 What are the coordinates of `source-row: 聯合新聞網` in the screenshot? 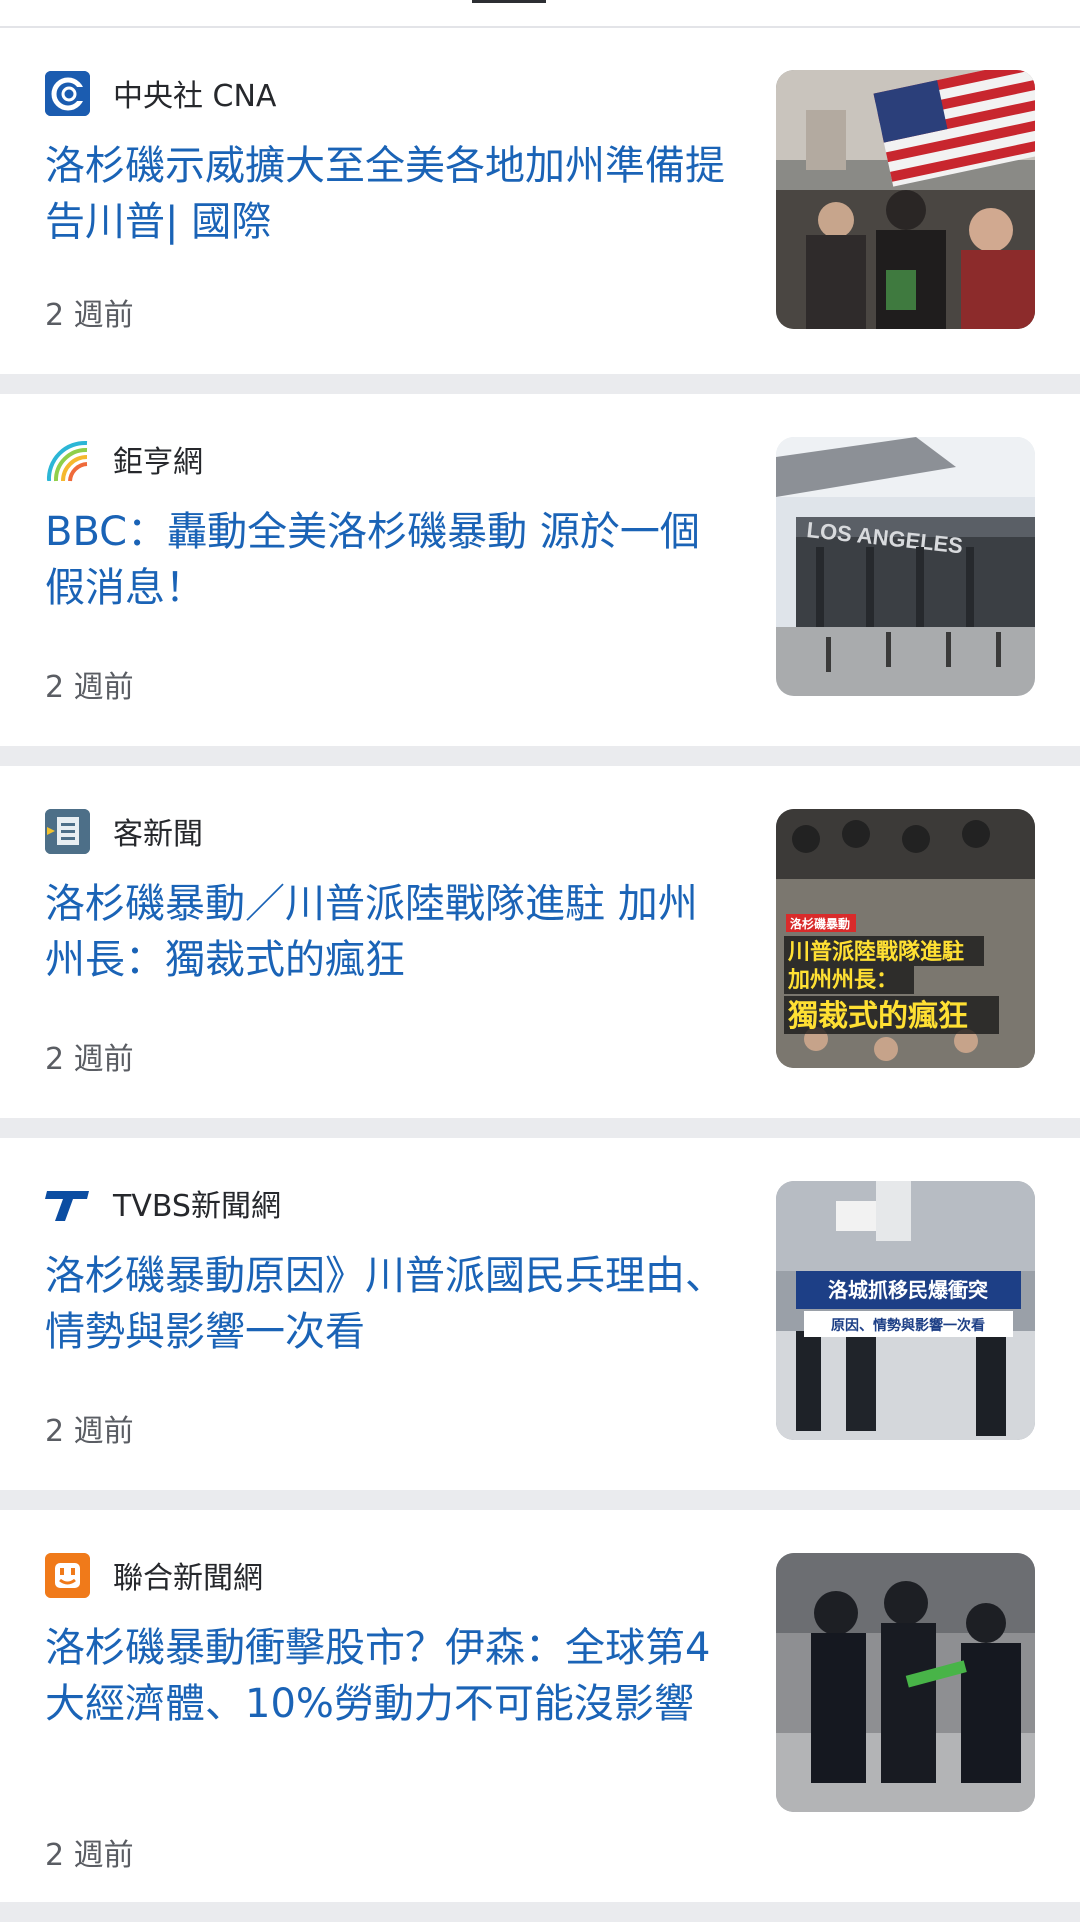 It's located at (154, 1575).